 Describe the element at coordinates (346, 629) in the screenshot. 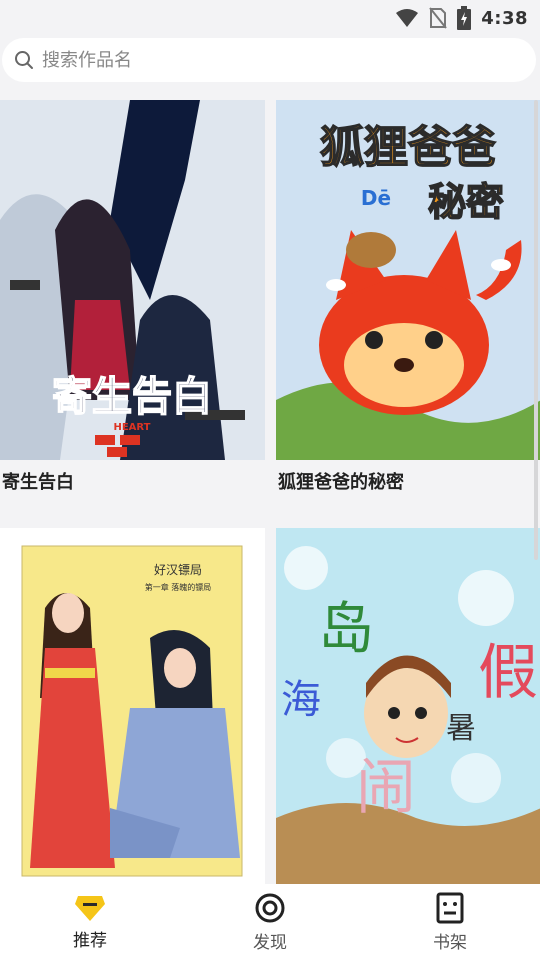

I see `cover-title: 岛` at that location.